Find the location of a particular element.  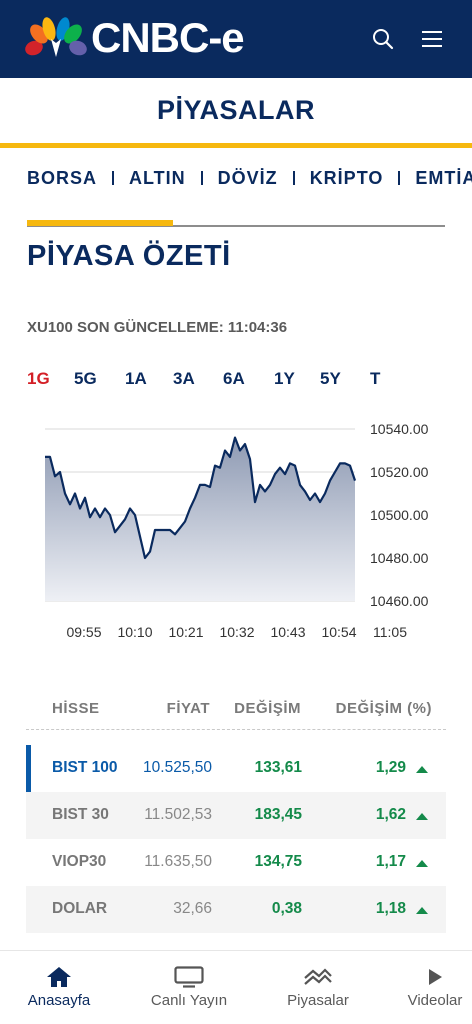

home-icon is located at coordinates (59, 979).